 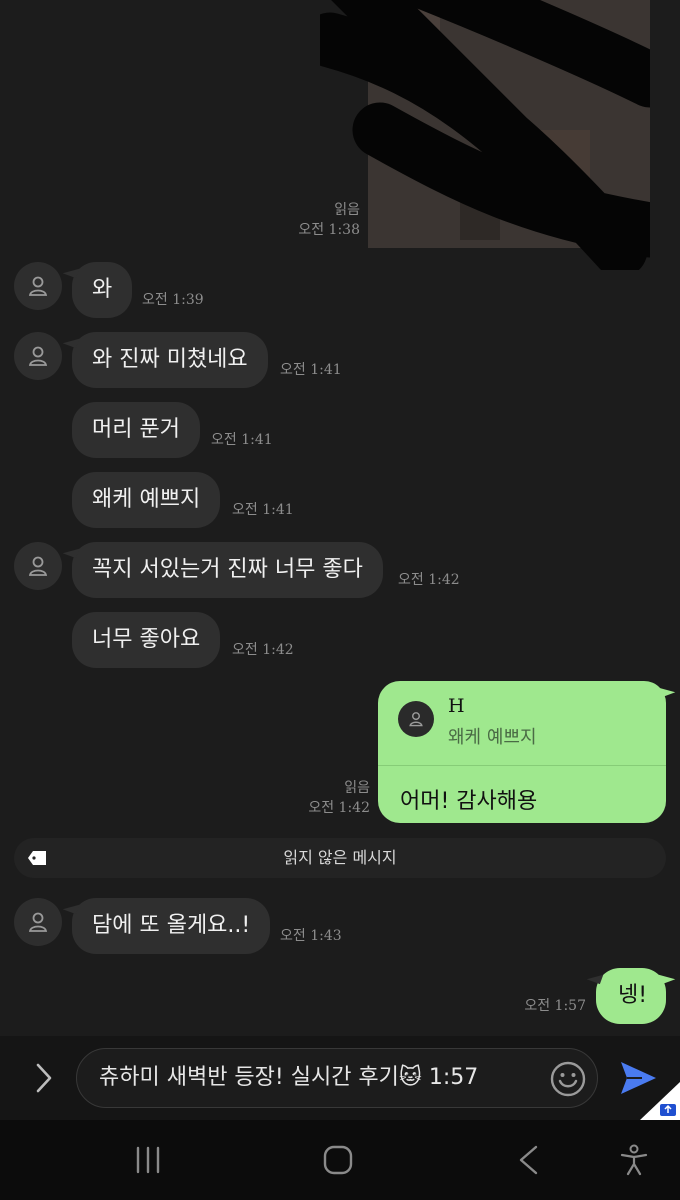 I want to click on message-time: 오전 1:43, so click(x=311, y=936).